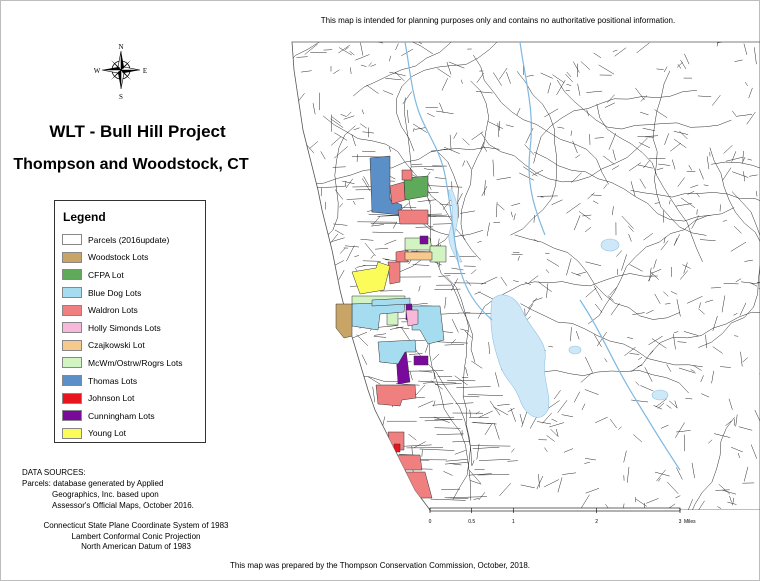 The image size is (760, 581). What do you see at coordinates (412, 318) in the screenshot?
I see `holly-simonds-lot` at bounding box center [412, 318].